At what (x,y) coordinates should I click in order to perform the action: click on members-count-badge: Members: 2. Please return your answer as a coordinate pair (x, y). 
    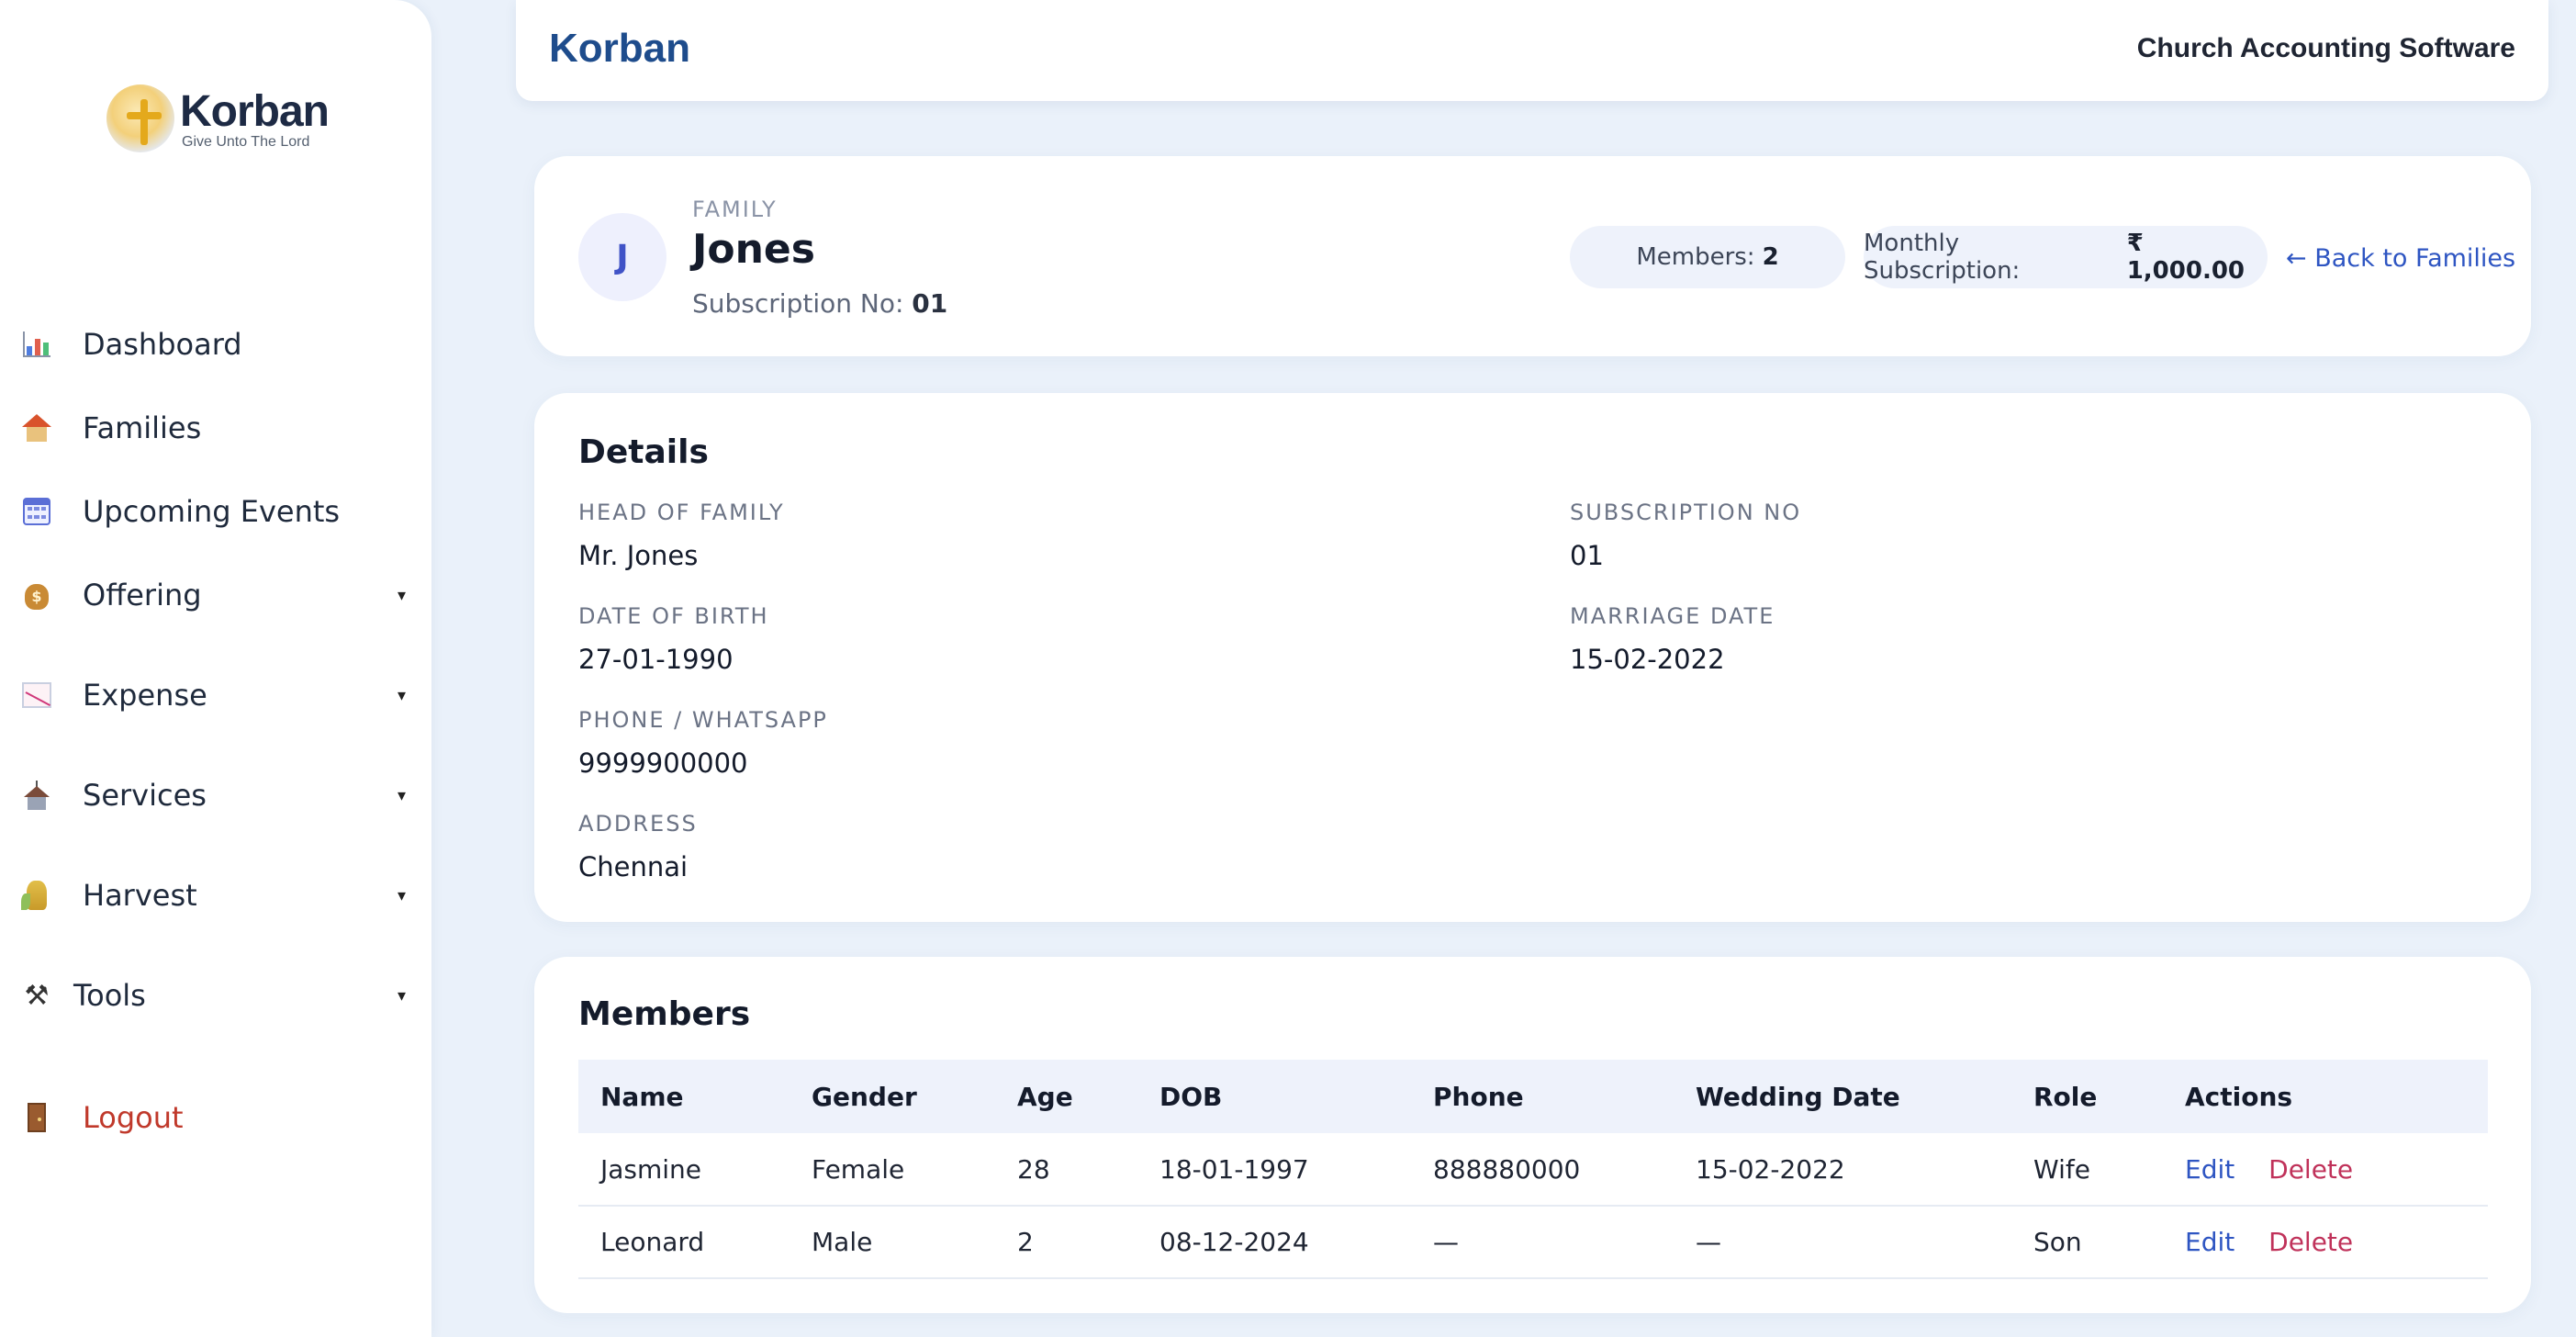
    Looking at the image, I should click on (1707, 257).